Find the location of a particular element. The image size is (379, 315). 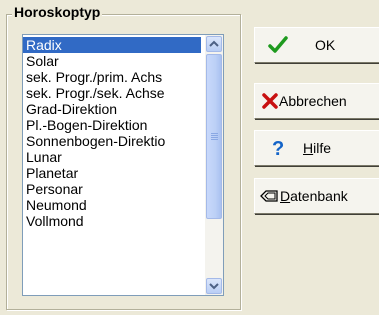

database-label: Datenbank is located at coordinates (314, 196).